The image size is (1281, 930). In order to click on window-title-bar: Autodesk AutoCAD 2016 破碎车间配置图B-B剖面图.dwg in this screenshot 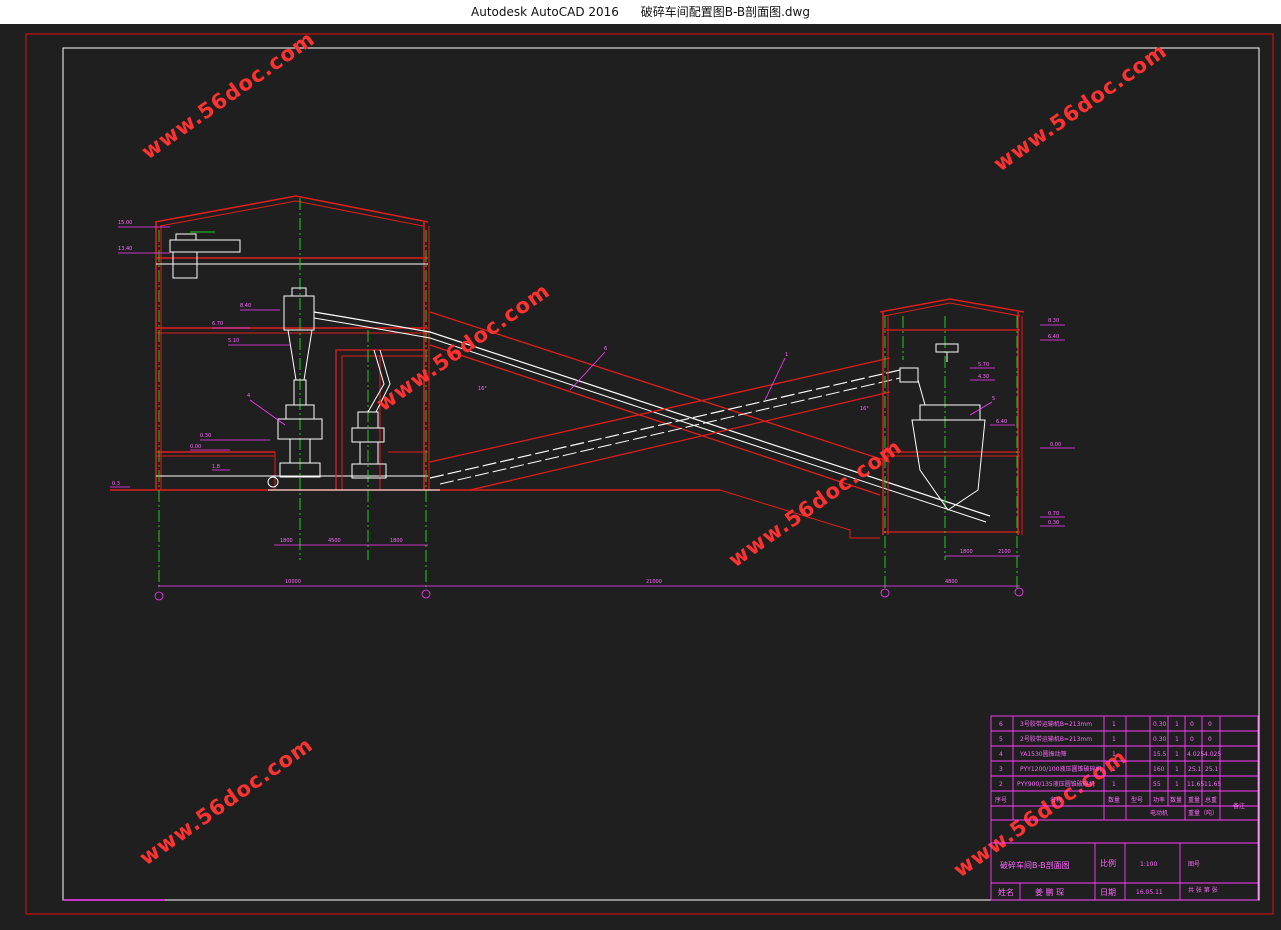, I will do `click(640, 12)`.